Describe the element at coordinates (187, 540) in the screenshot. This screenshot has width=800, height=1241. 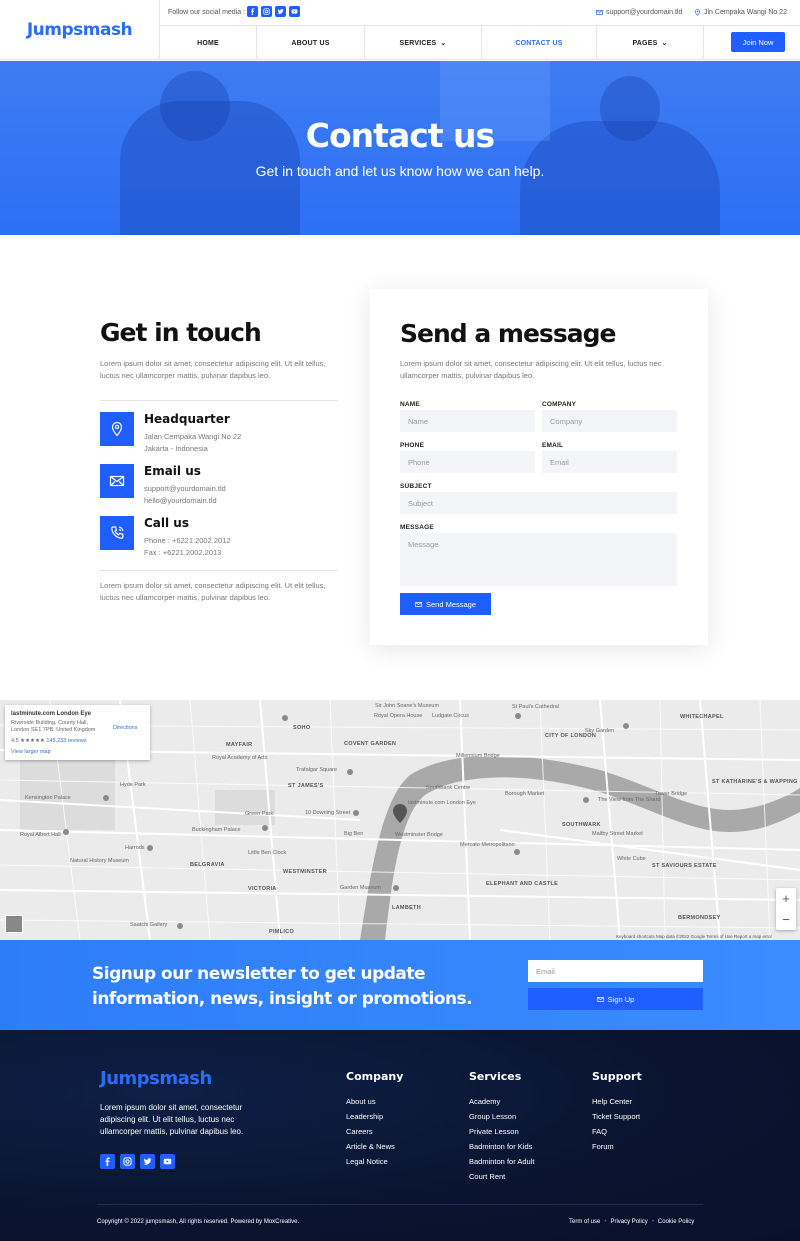
I see `info-line: Phone : +6221.2002.2012` at that location.